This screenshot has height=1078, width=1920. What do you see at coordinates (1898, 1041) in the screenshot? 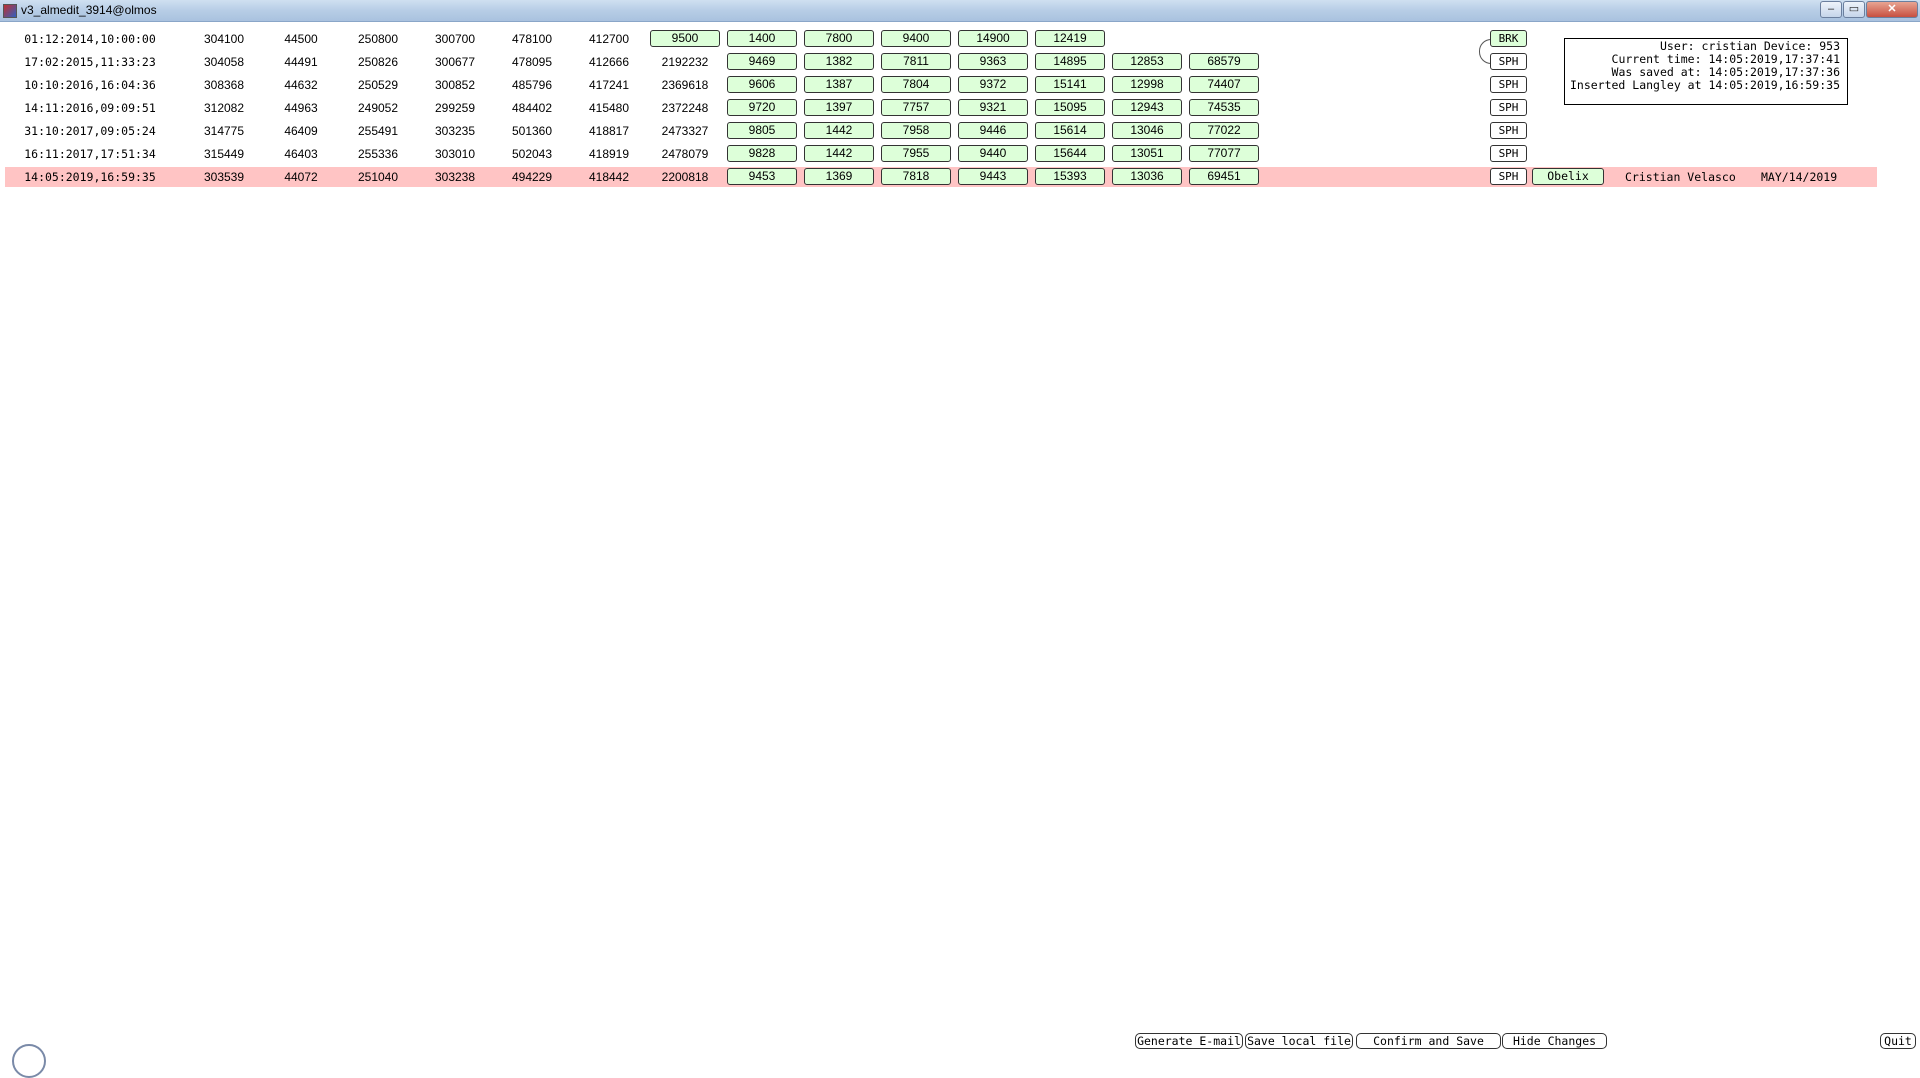
I see `quit-button: Quit` at bounding box center [1898, 1041].